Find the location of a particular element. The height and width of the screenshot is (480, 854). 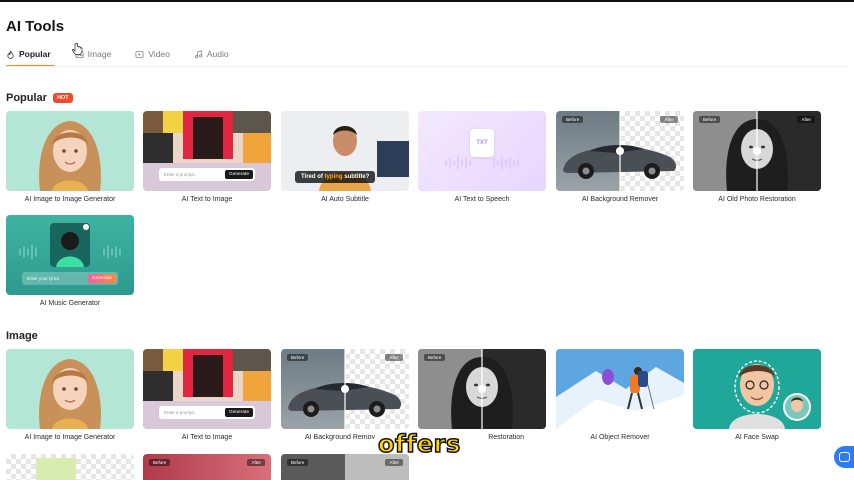

flame-icon is located at coordinates (10, 54).